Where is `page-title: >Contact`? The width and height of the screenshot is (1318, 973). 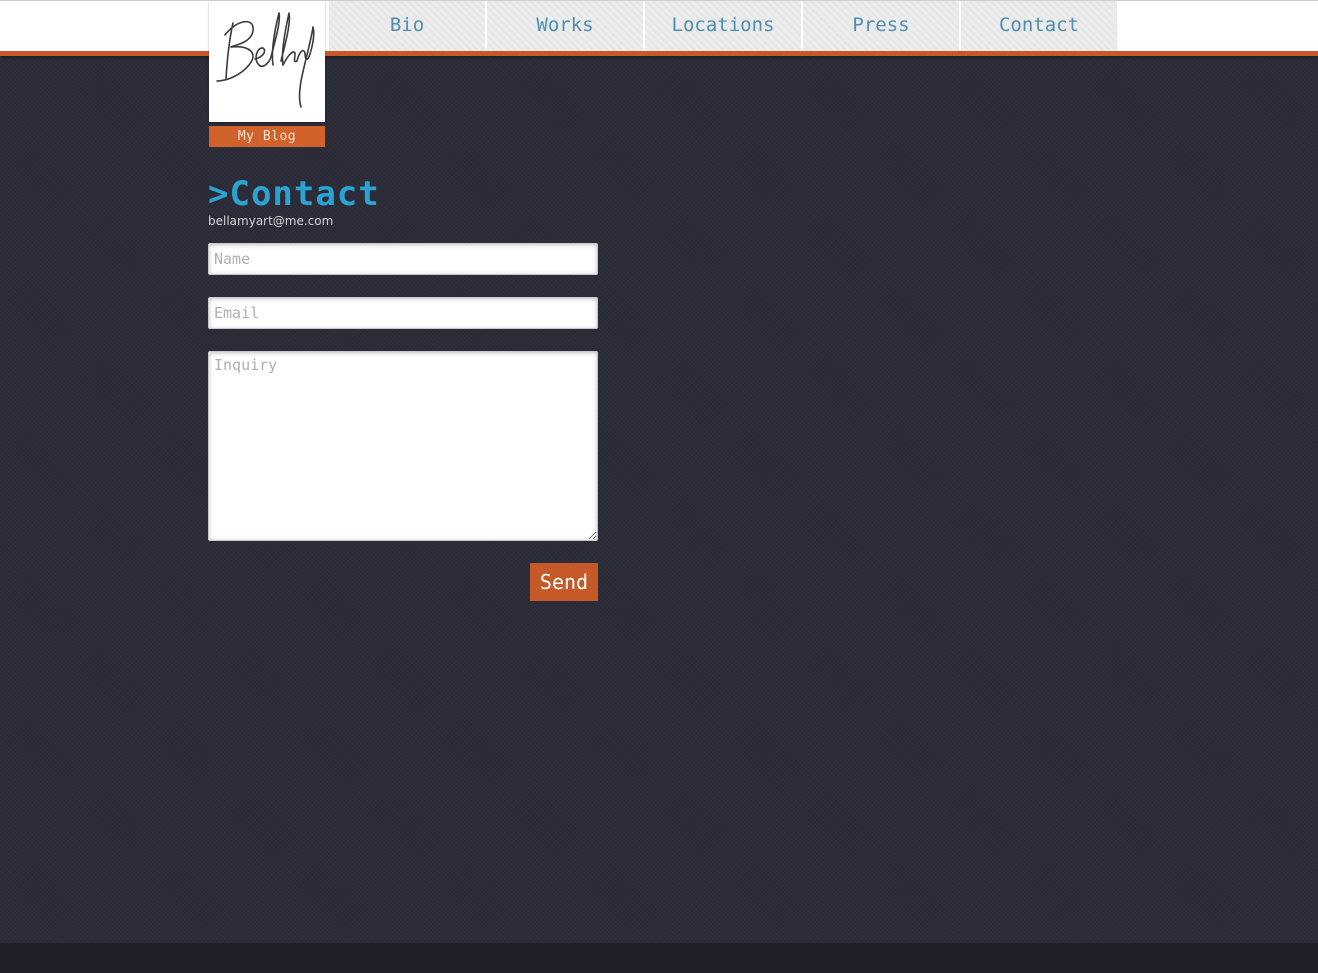
page-title: >Contact is located at coordinates (294, 194).